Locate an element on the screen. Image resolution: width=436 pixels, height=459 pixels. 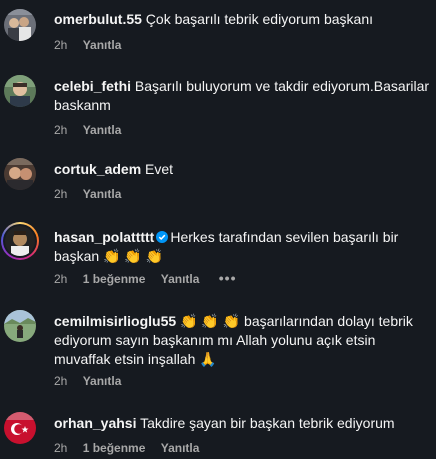
comment-text: Evet is located at coordinates (159, 169).